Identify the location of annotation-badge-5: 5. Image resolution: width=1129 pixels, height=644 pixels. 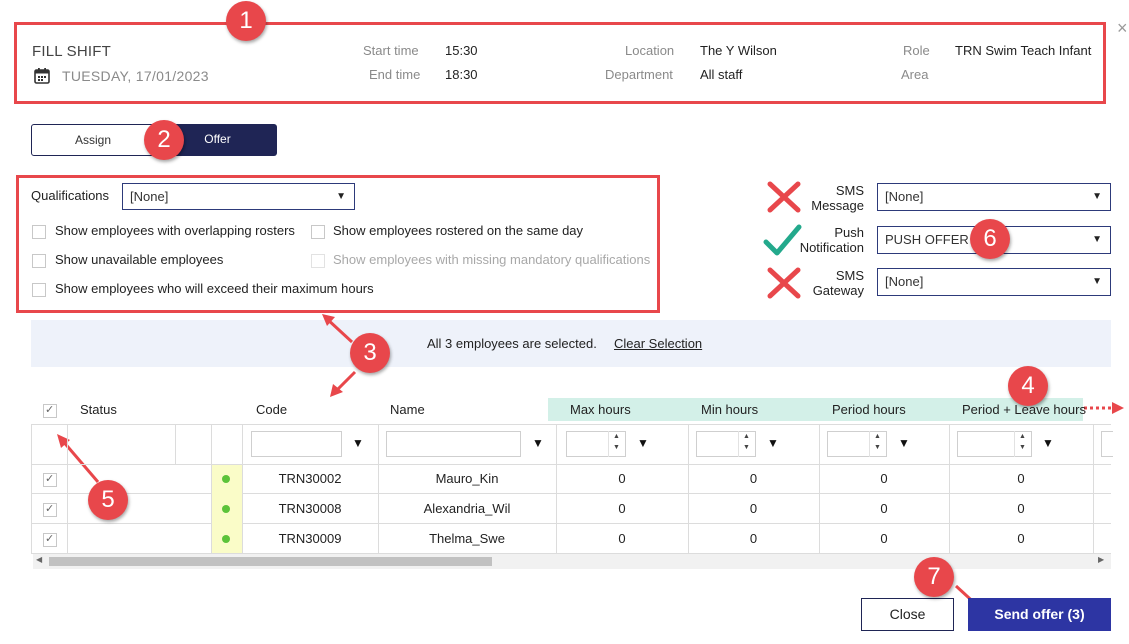
(108, 500).